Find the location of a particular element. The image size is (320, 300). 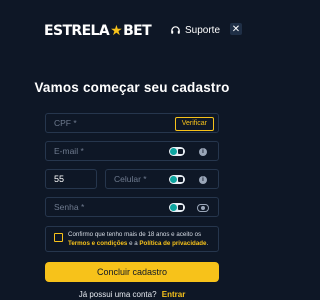

headset-icon is located at coordinates (175, 29).